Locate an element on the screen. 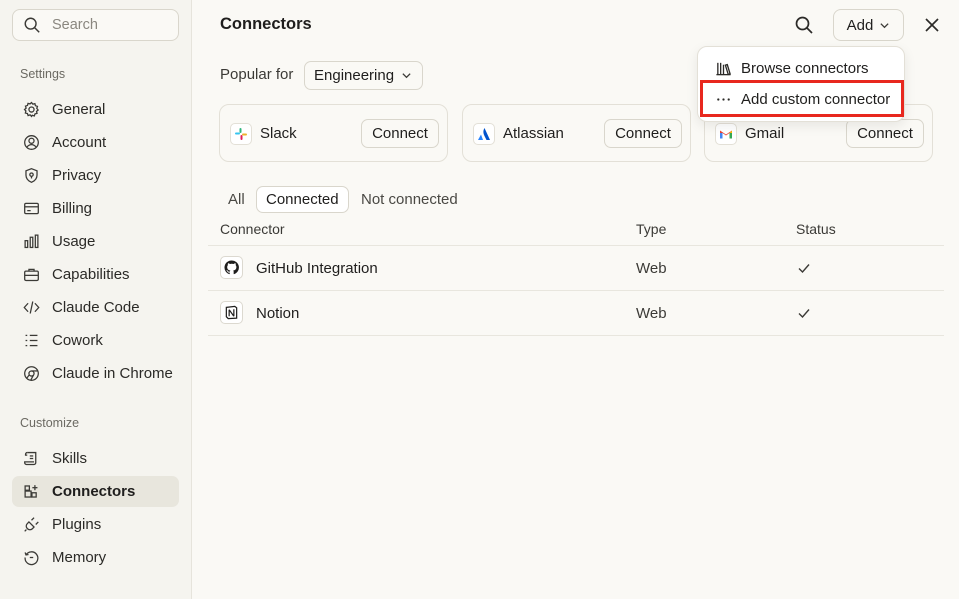  add-button-label: Add is located at coordinates (860, 25).